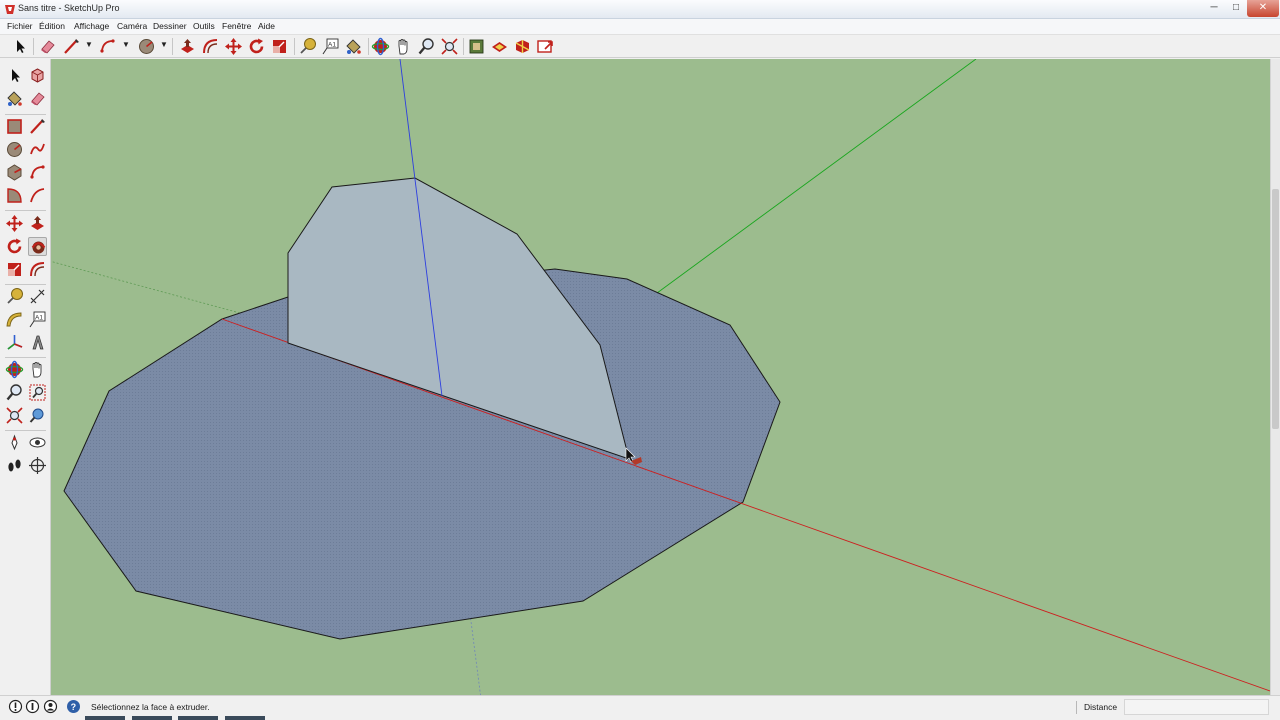 This screenshot has width=1280, height=720. I want to click on menu-fichier: Fichier, so click(20, 26).